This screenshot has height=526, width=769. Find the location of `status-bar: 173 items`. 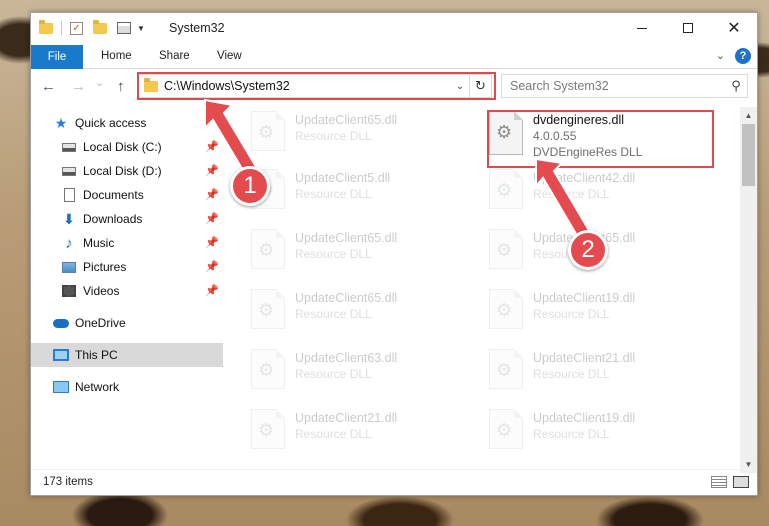

status-bar: 173 items is located at coordinates (394, 482).